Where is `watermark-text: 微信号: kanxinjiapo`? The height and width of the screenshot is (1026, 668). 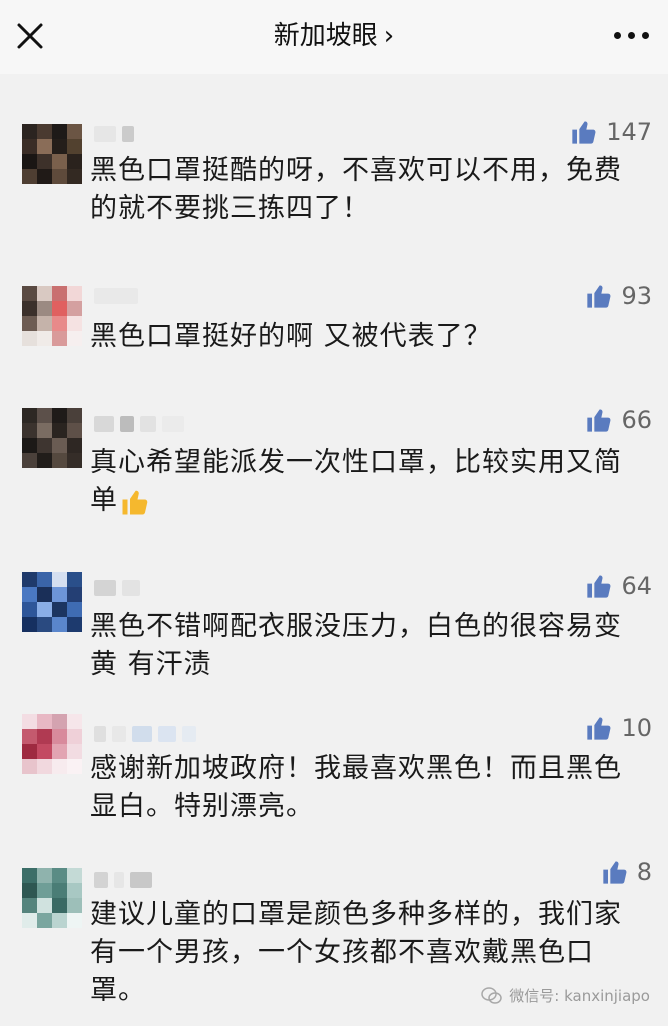
watermark-text: 微信号: kanxinjiapo is located at coordinates (579, 996).